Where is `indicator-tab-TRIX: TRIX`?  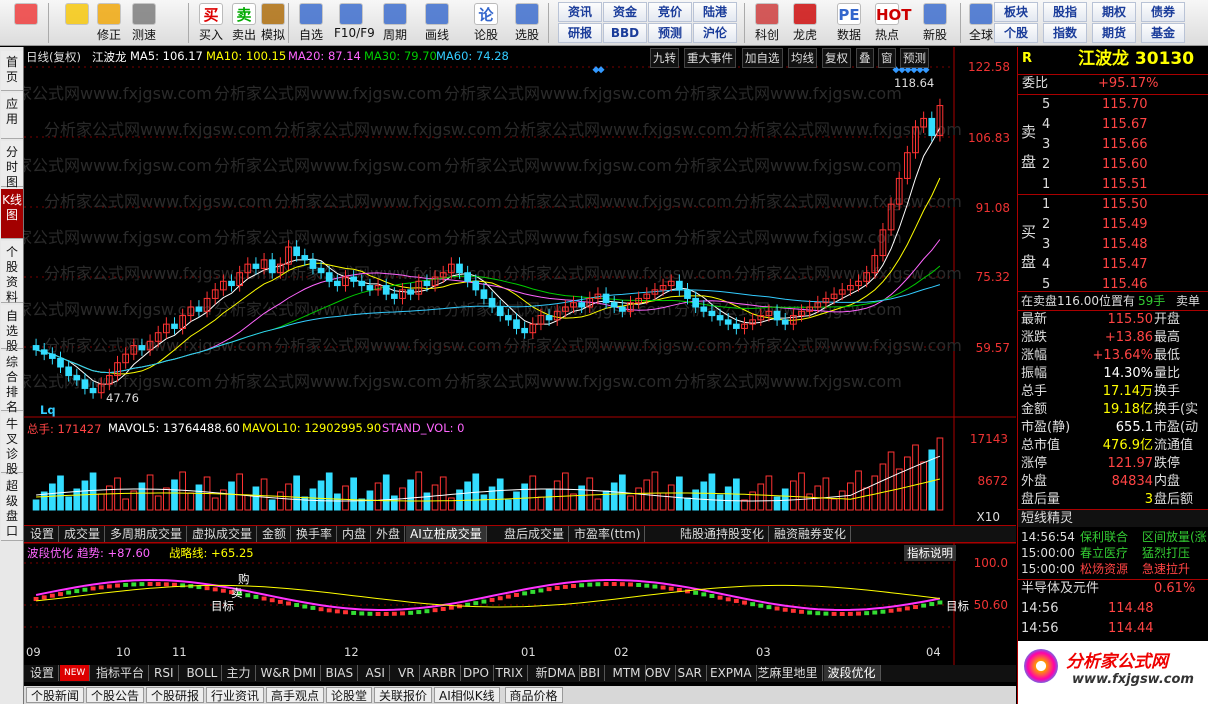 indicator-tab-TRIX: TRIX is located at coordinates (510, 673).